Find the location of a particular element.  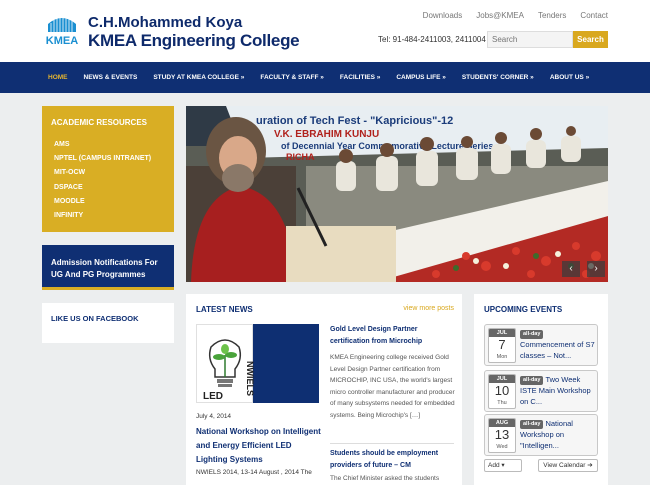

svg-text: KMEA is located at coordinates (62, 41).